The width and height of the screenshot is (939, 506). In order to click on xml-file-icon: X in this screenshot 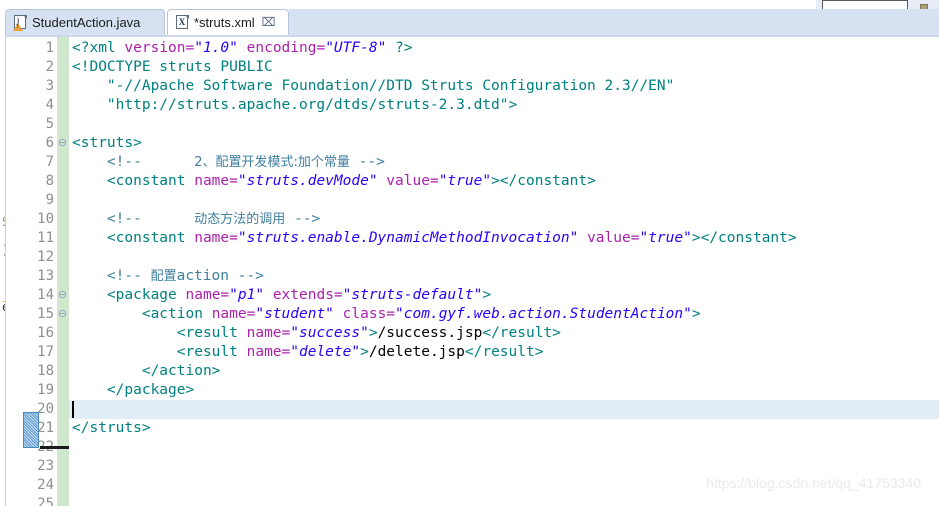, I will do `click(182, 22)`.